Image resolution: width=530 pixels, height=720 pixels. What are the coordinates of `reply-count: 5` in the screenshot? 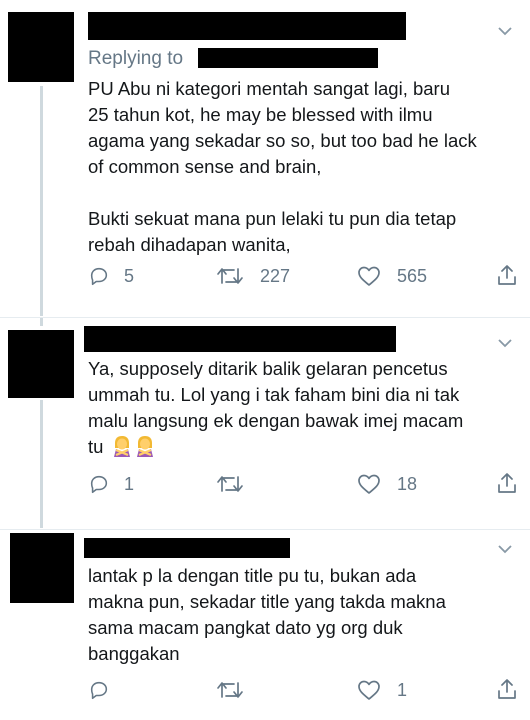 It's located at (129, 275).